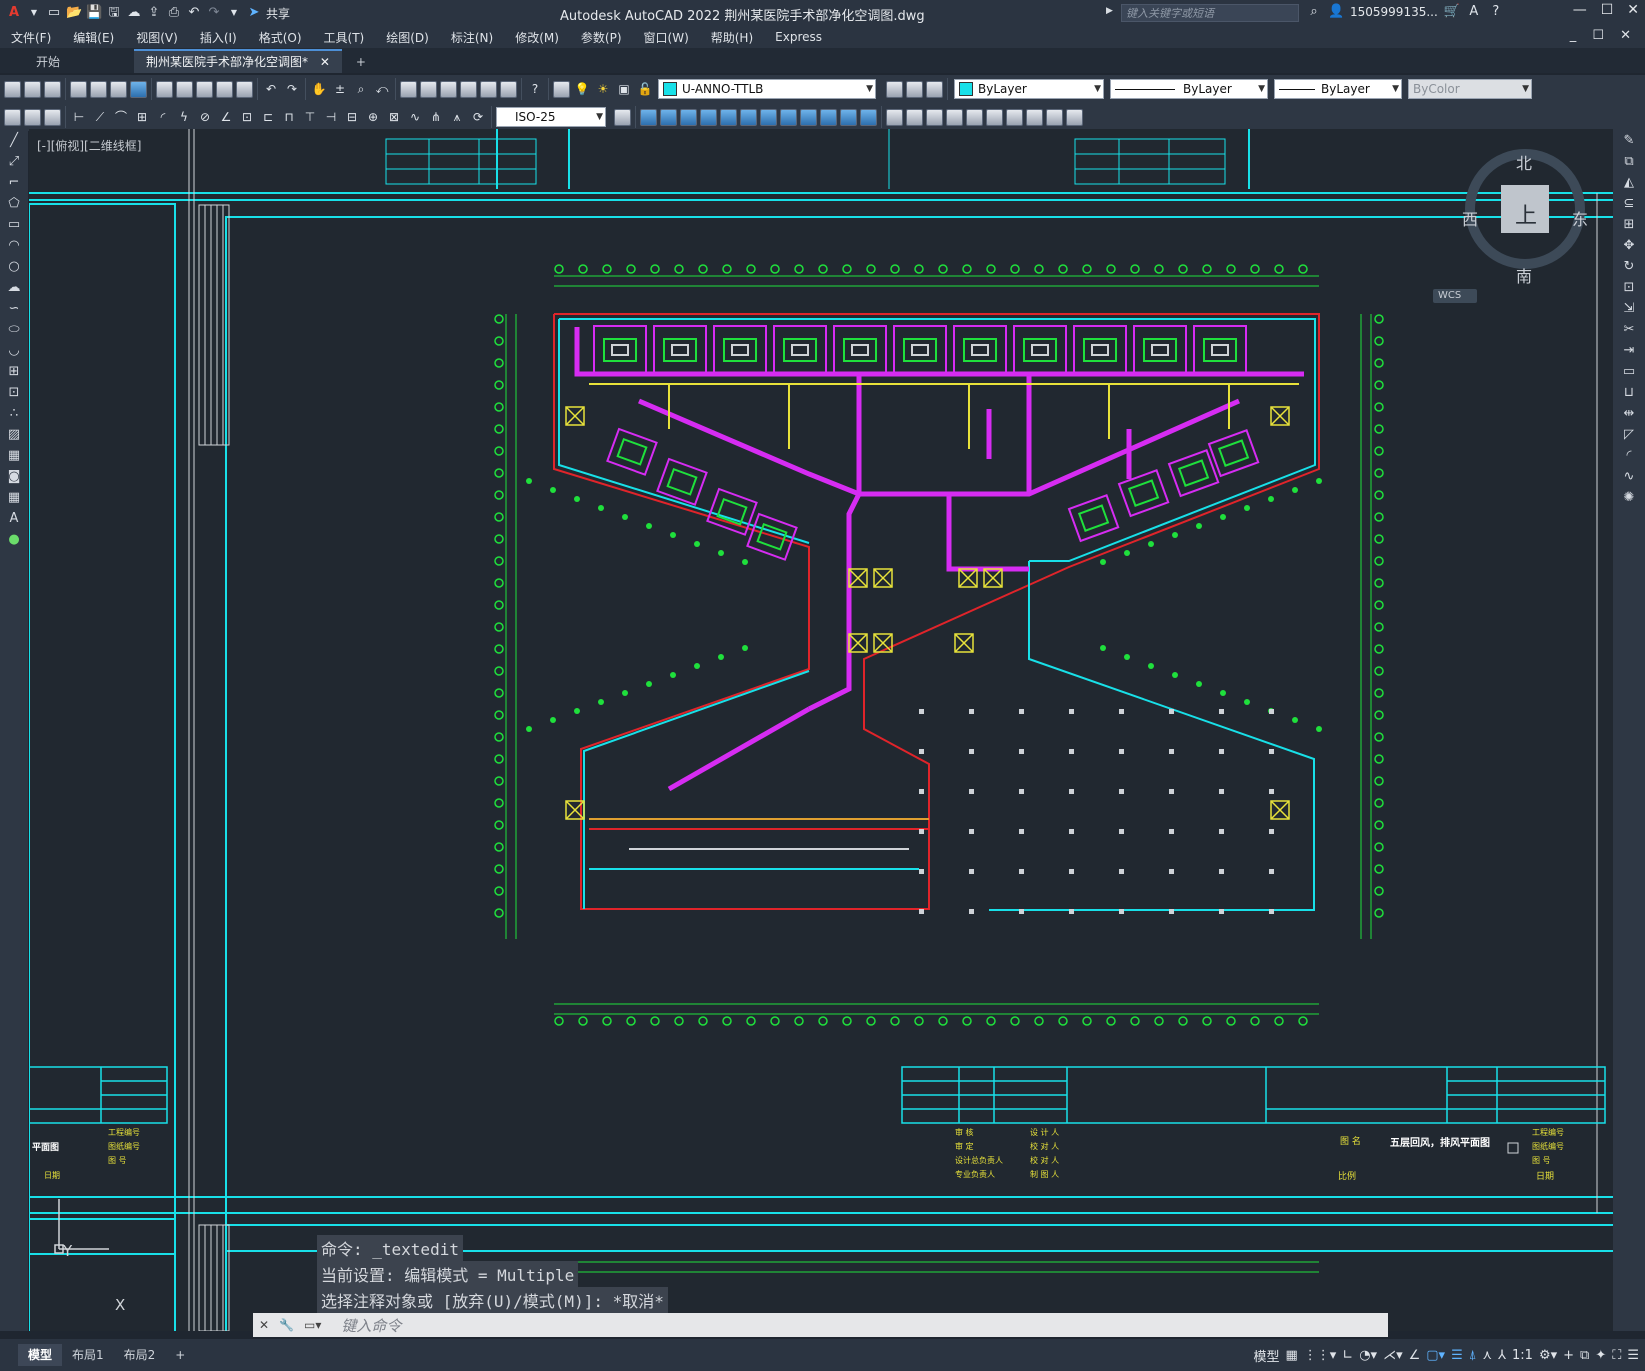 The image size is (1645, 1371). I want to click on layer-viewport-icon: ▣, so click(624, 89).